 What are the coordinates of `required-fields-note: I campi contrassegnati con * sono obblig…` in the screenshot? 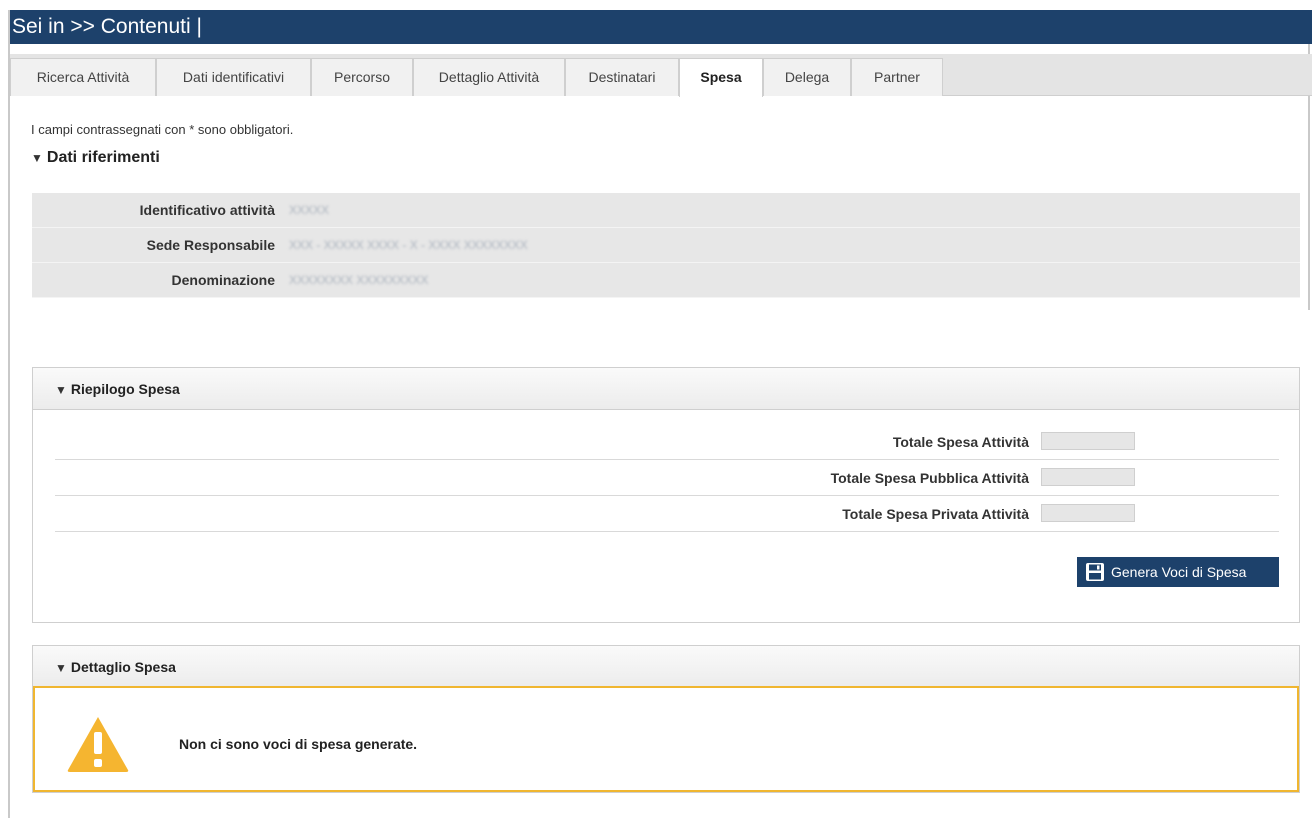 It's located at (162, 129).